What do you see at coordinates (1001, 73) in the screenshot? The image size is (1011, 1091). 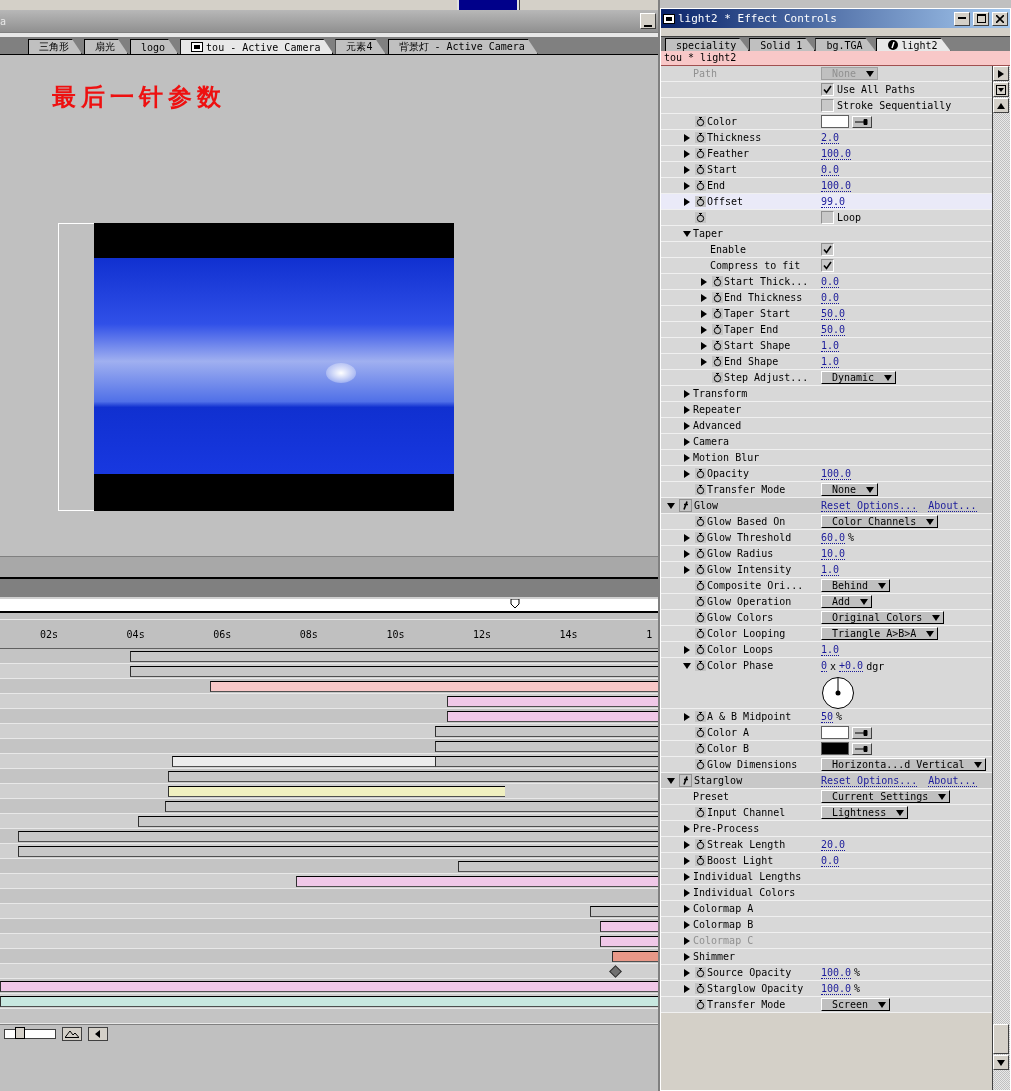 I see `menu-button` at bounding box center [1001, 73].